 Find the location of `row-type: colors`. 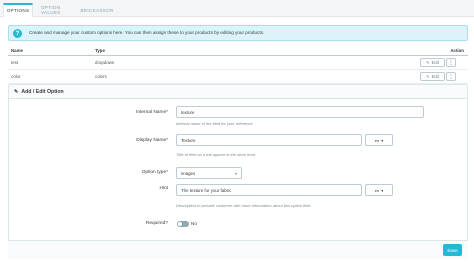

row-type: colors is located at coordinates (101, 76).